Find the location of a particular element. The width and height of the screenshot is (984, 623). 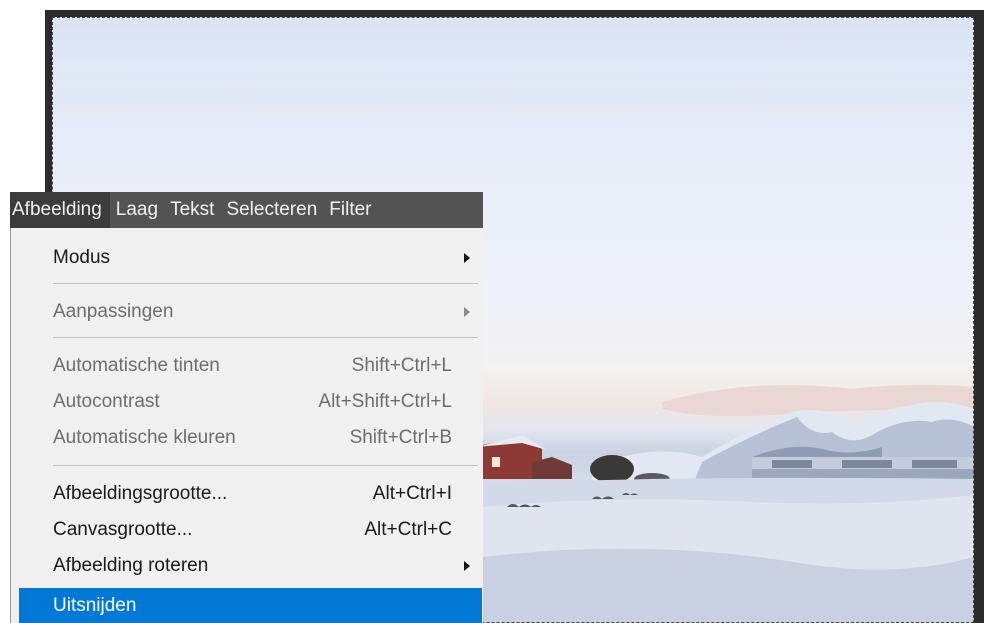

menu-item-label: Modus is located at coordinates (82, 257).